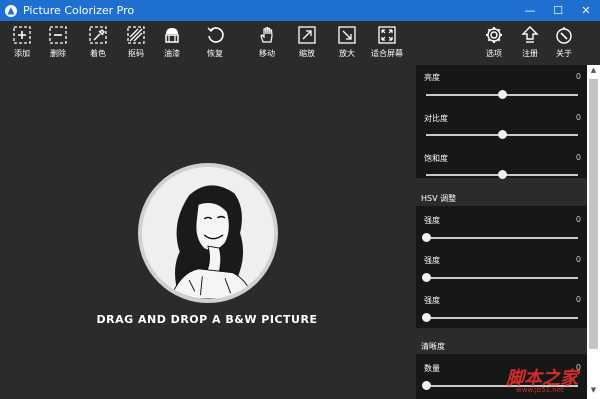 The image size is (600, 399). What do you see at coordinates (578, 76) in the screenshot?
I see `brightness-value: 0` at bounding box center [578, 76].